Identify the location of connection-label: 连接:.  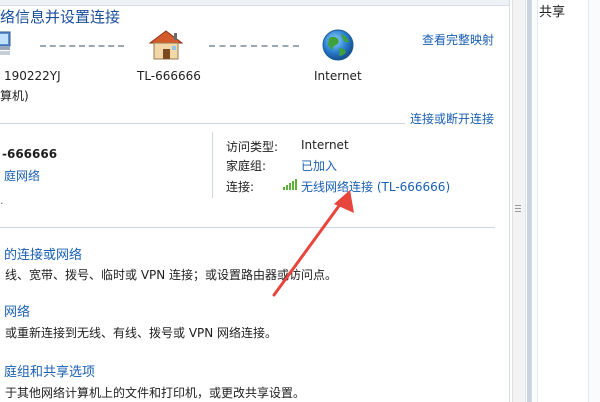
(240, 187).